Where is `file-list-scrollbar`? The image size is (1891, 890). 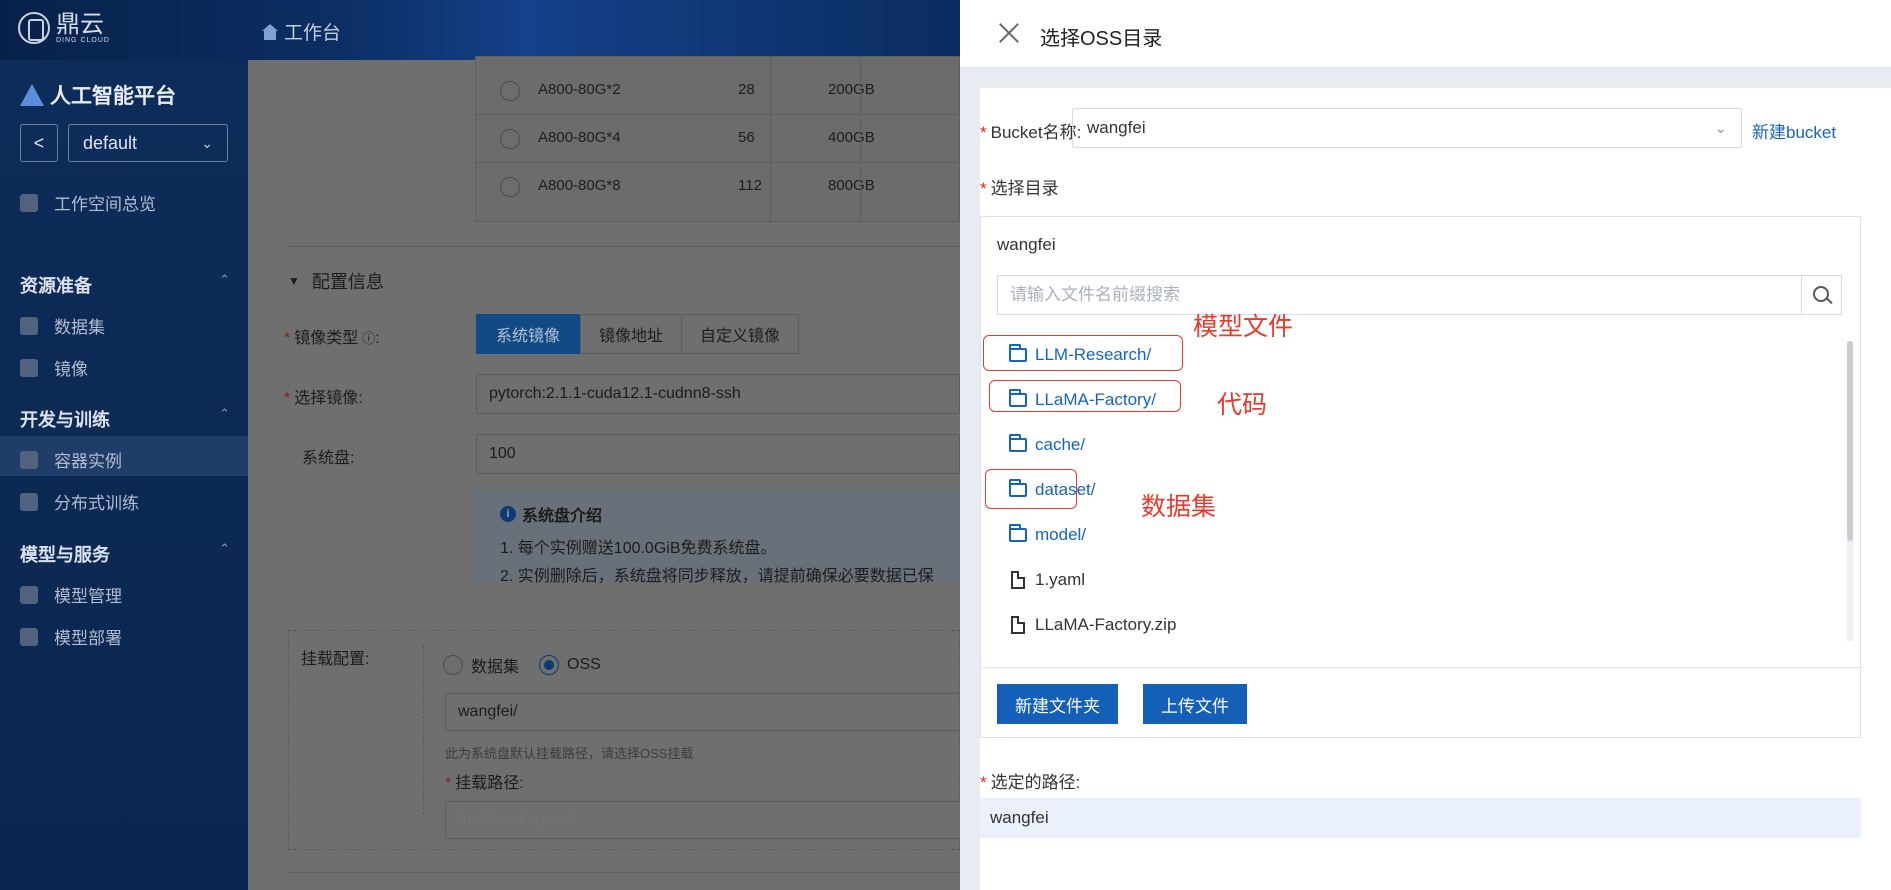
file-list-scrollbar is located at coordinates (1850, 491).